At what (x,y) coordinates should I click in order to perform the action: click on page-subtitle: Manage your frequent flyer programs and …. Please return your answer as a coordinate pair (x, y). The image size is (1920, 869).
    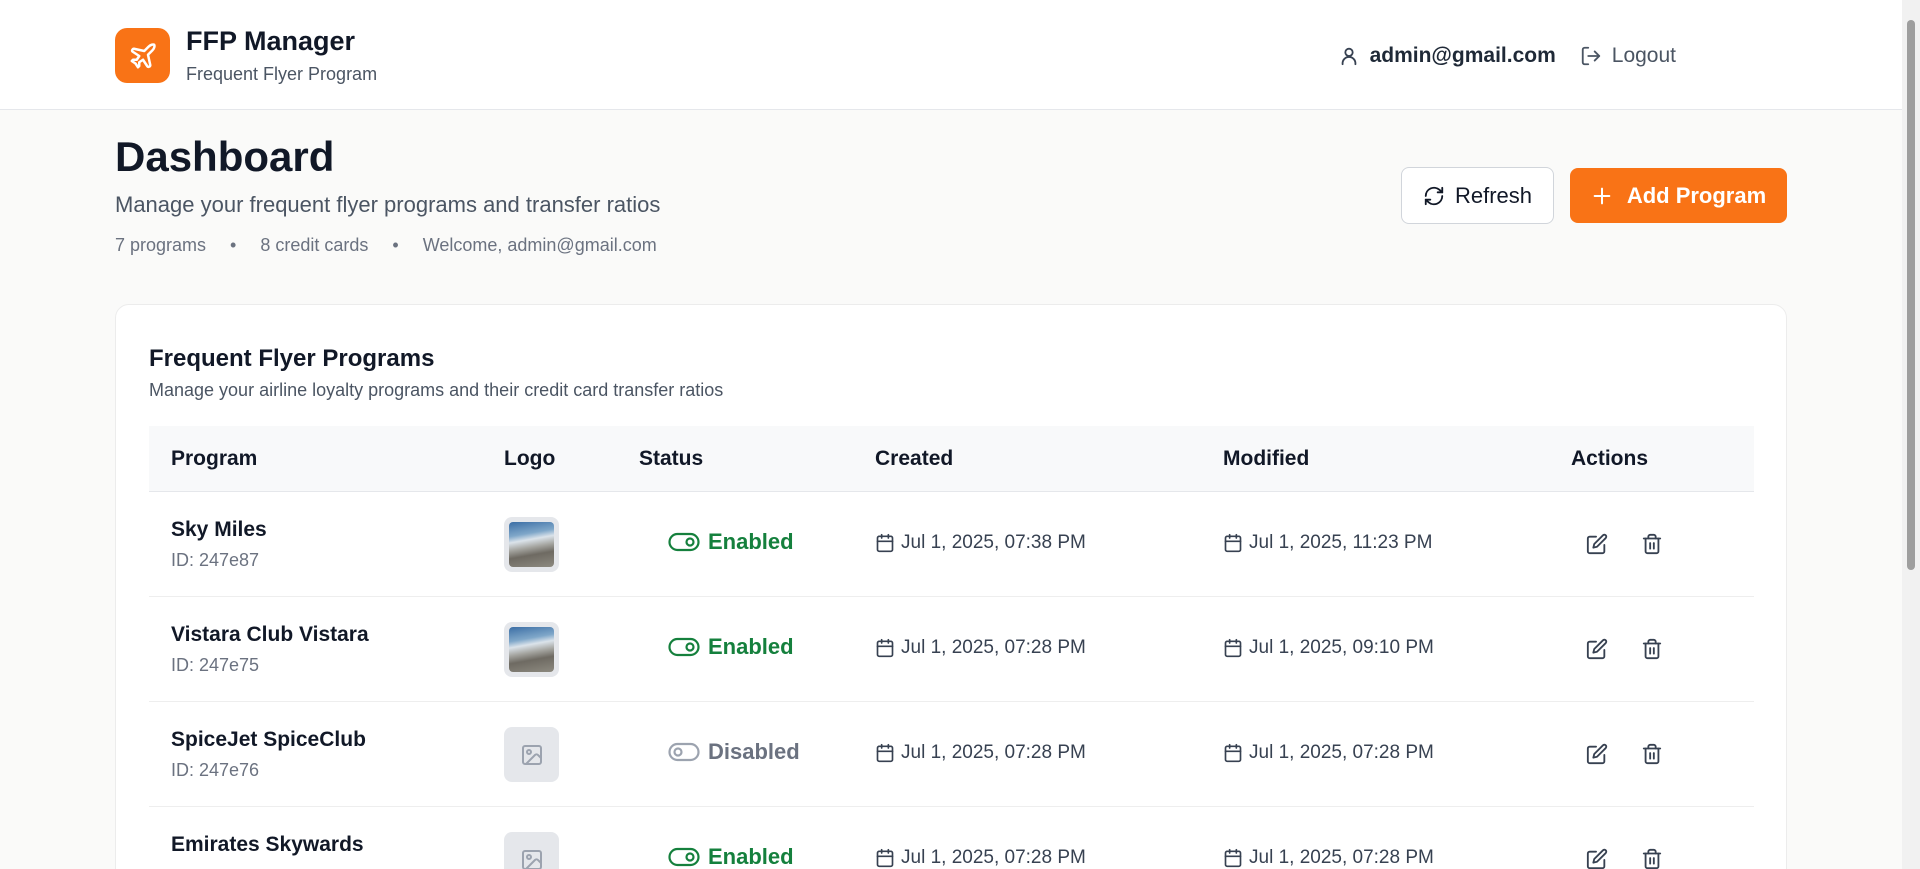
    Looking at the image, I should click on (388, 204).